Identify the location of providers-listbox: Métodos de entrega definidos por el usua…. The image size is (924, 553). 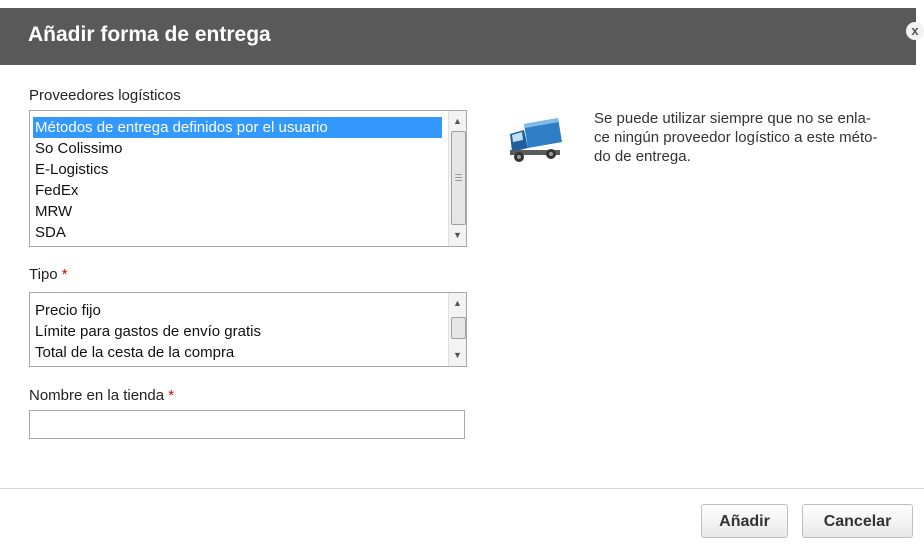
(248, 178).